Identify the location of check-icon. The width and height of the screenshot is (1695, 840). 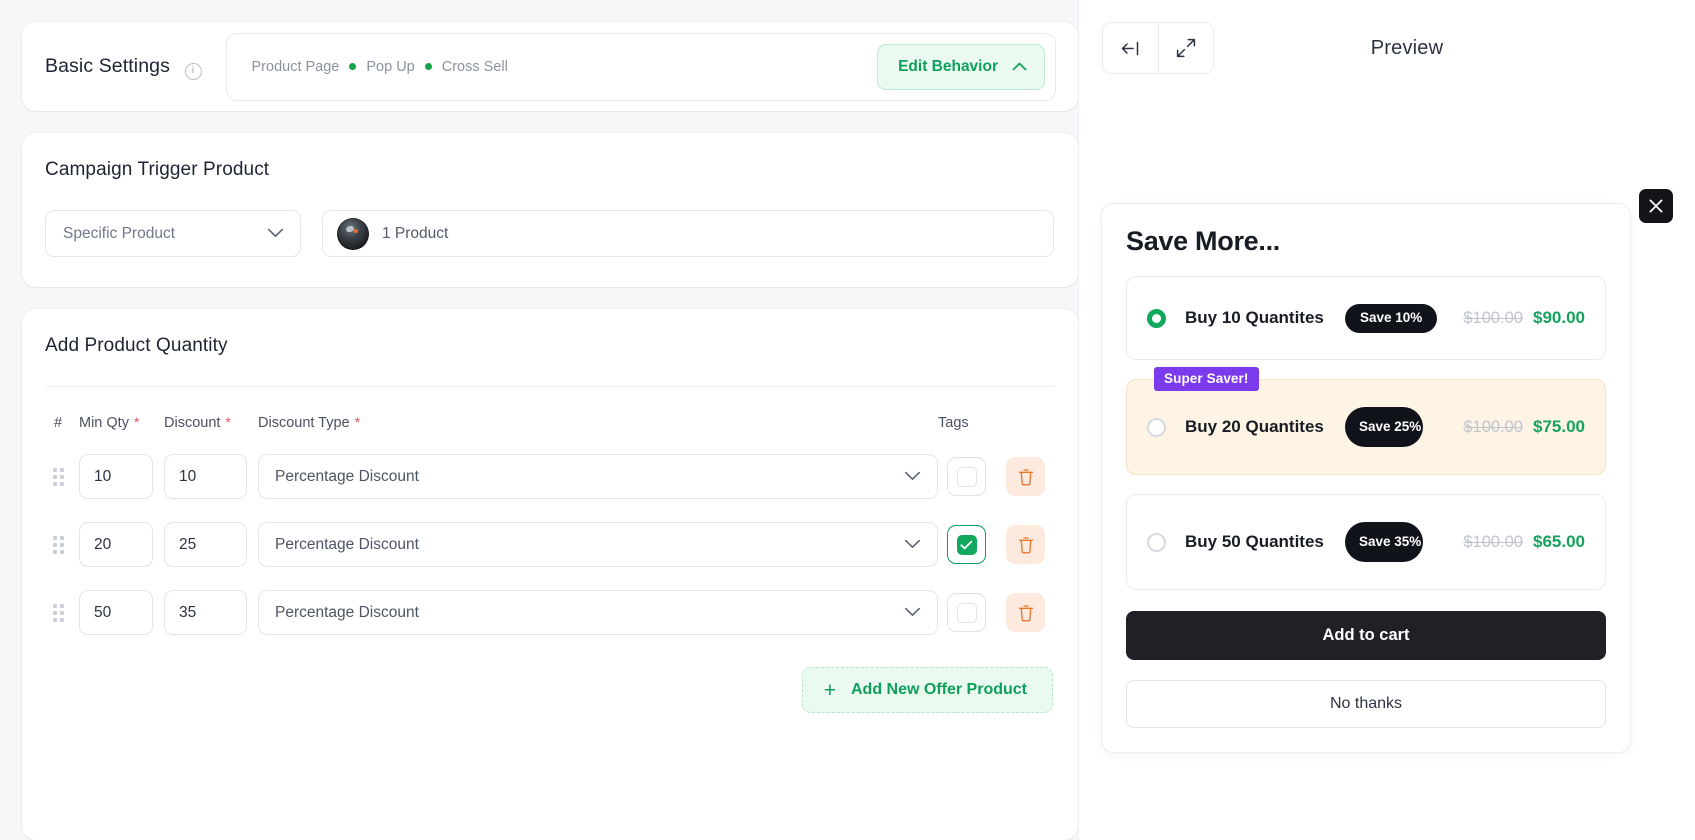
(966, 544).